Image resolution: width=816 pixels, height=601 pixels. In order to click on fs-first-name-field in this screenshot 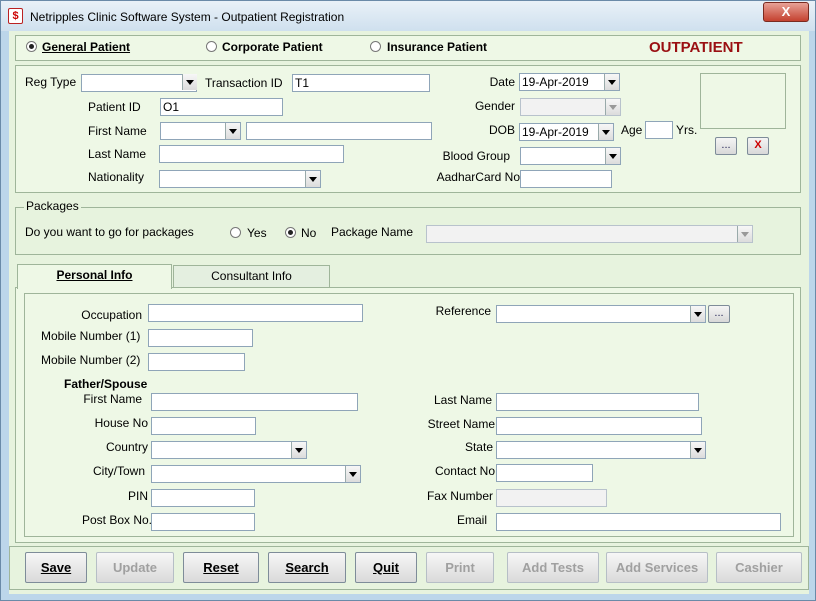, I will do `click(254, 402)`.